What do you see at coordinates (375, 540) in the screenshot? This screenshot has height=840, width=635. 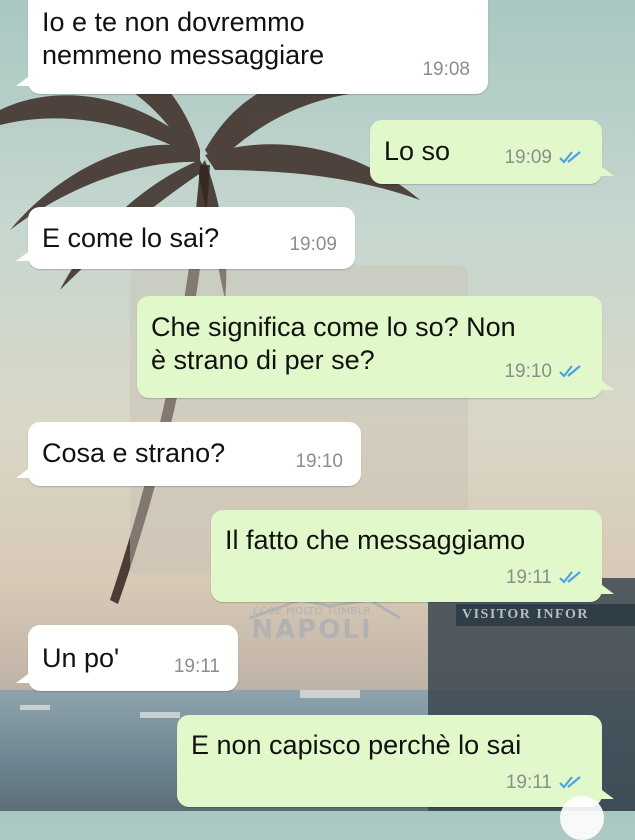 I see `message-text: Il fatto che messaggiamo` at bounding box center [375, 540].